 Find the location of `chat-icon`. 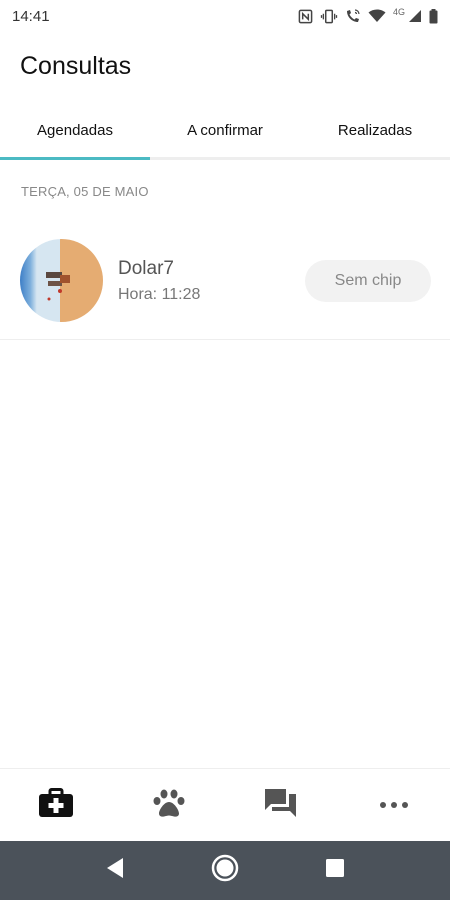

chat-icon is located at coordinates (281, 805).